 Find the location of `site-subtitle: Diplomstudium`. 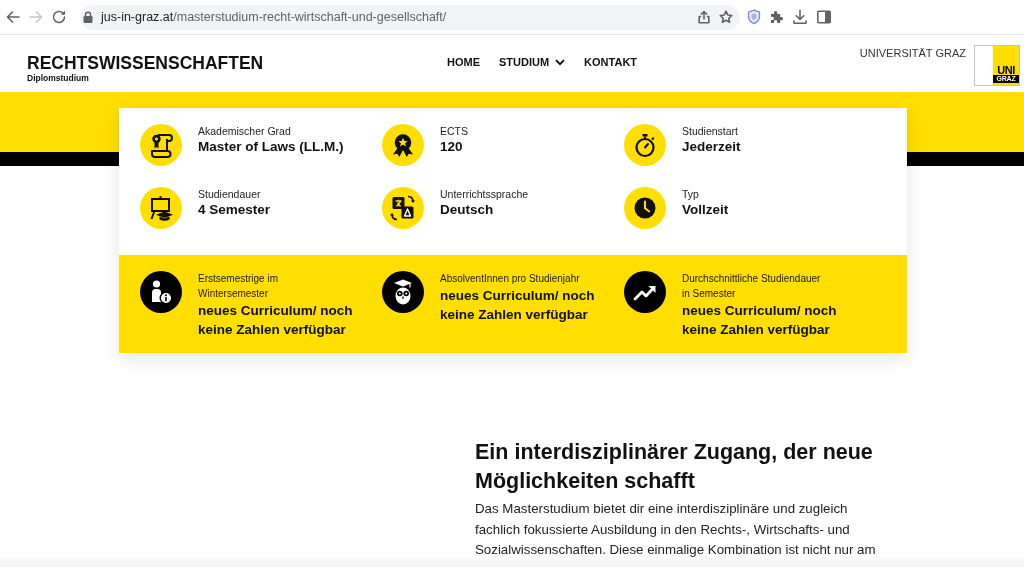

site-subtitle: Diplomstudium is located at coordinates (58, 78).